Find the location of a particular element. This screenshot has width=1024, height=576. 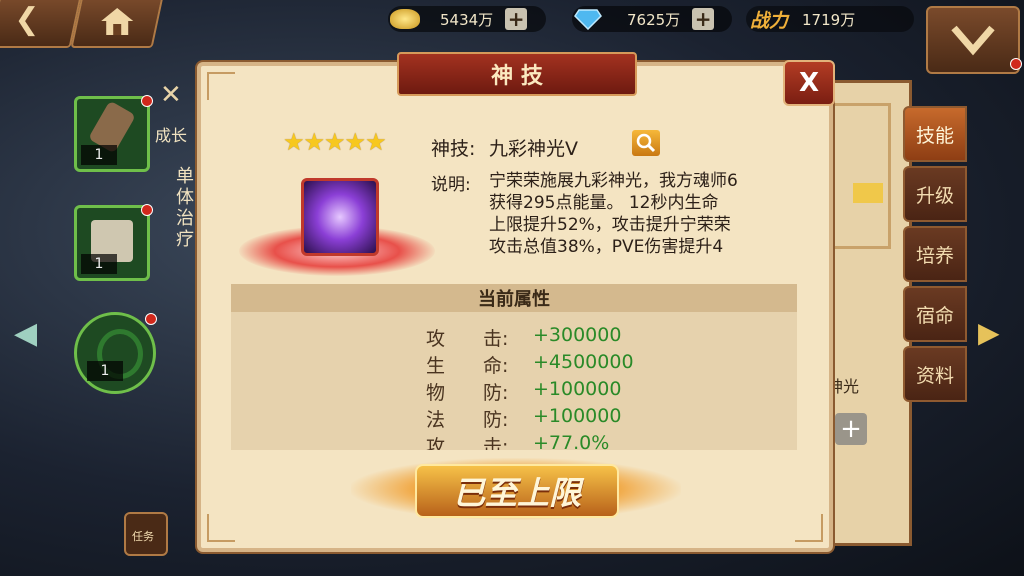

vertical-skill-text: 单 体 治 疗 is located at coordinates (187, 208).